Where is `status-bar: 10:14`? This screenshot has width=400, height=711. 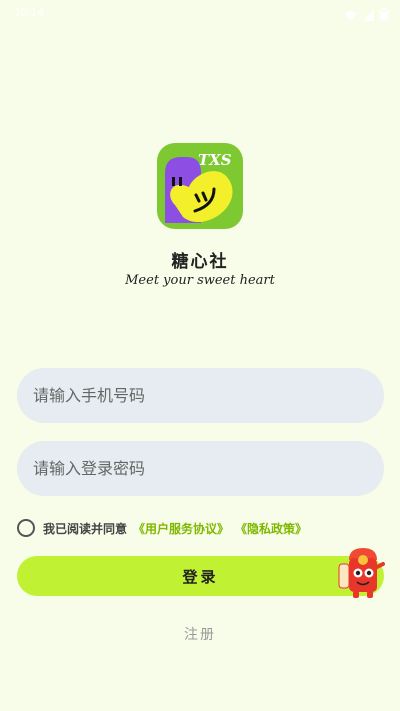 status-bar: 10:14 is located at coordinates (200, 13).